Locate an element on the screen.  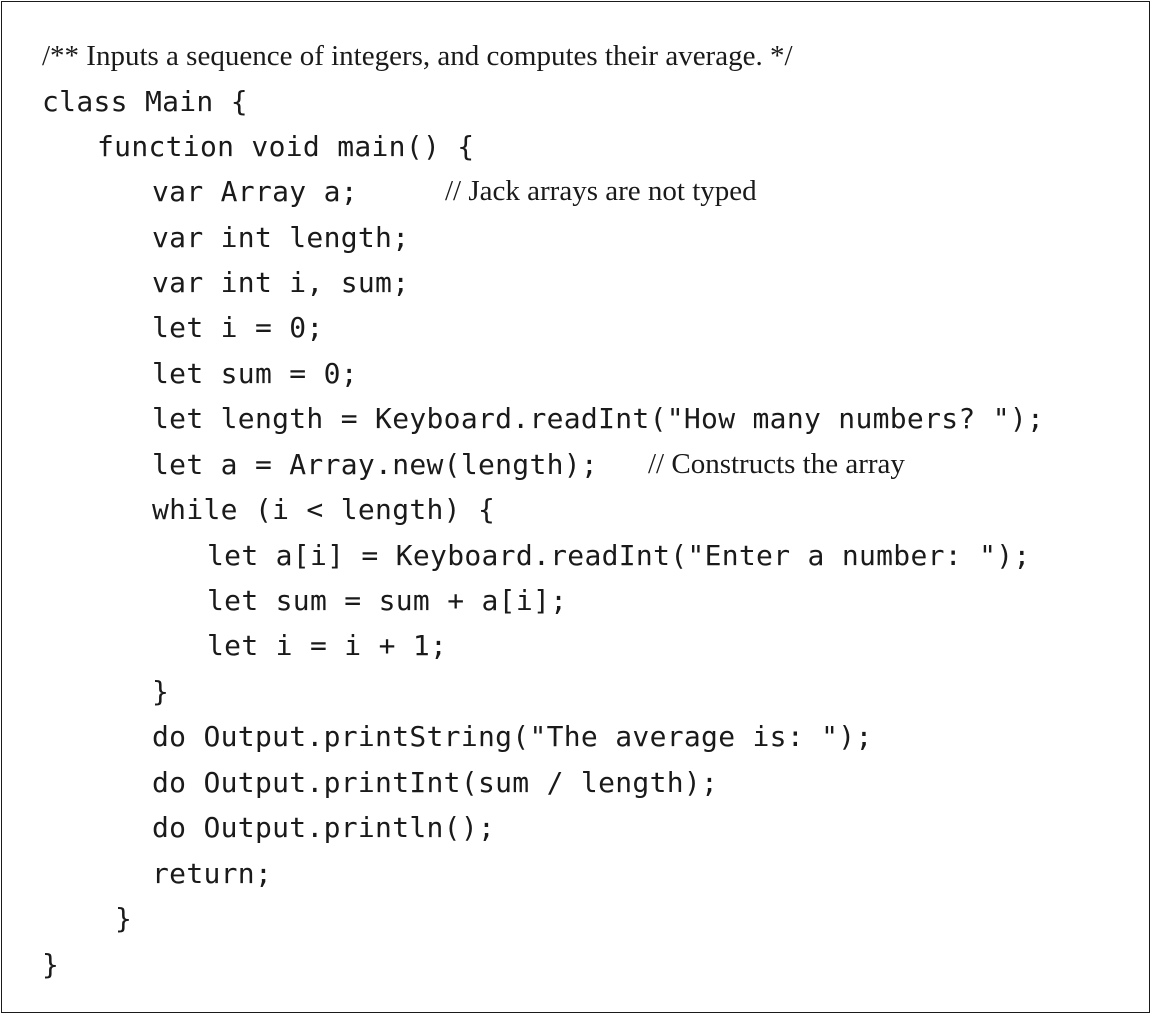
code-line: class Main { is located at coordinates (145, 101).